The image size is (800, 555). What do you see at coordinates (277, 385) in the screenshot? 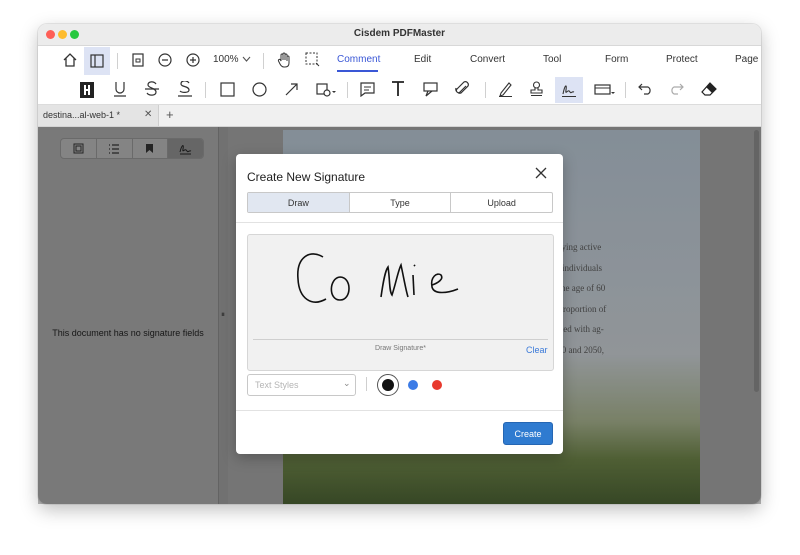
I see `text-styles-placeholder: Text Styles` at bounding box center [277, 385].